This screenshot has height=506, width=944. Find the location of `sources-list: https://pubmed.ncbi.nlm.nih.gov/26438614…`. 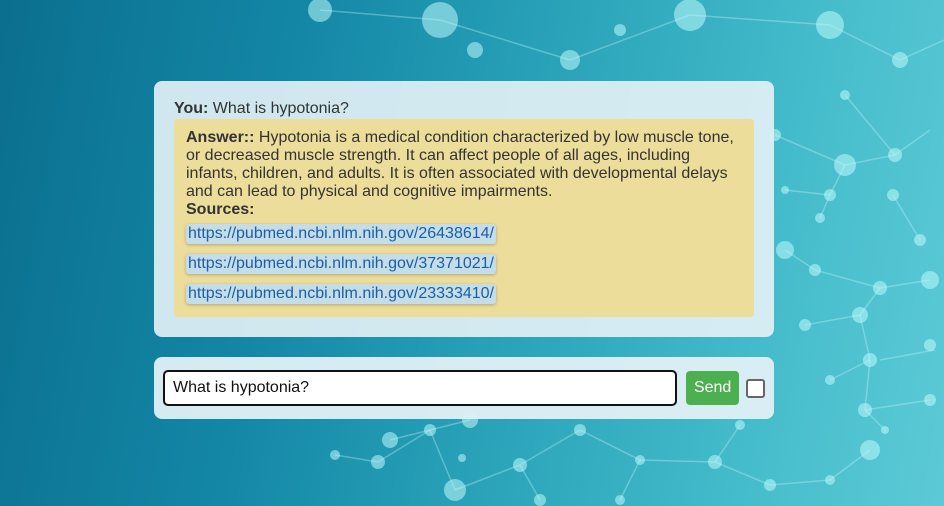

sources-list: https://pubmed.ncbi.nlm.nih.gov/26438614… is located at coordinates (464, 261).